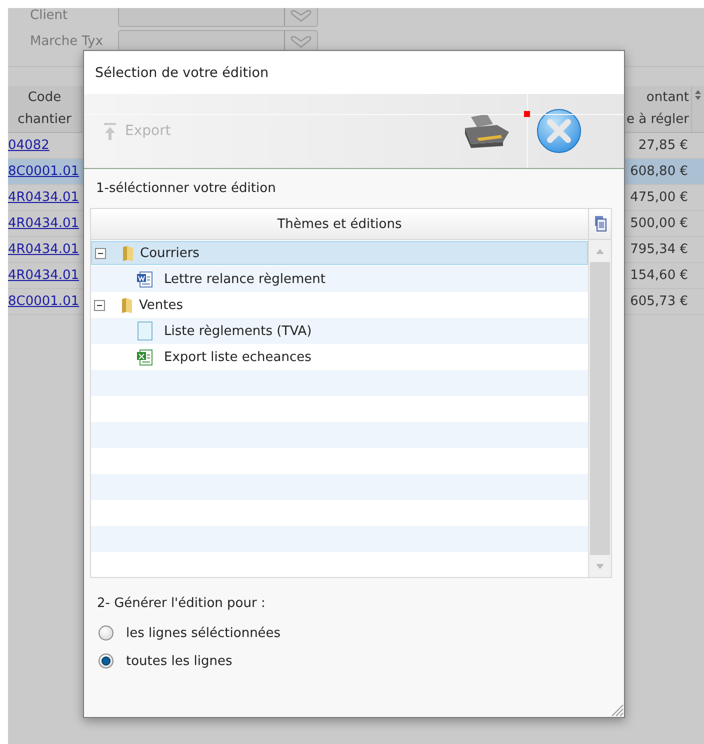  I want to click on table-cell-text: 605,73 €, so click(659, 302).